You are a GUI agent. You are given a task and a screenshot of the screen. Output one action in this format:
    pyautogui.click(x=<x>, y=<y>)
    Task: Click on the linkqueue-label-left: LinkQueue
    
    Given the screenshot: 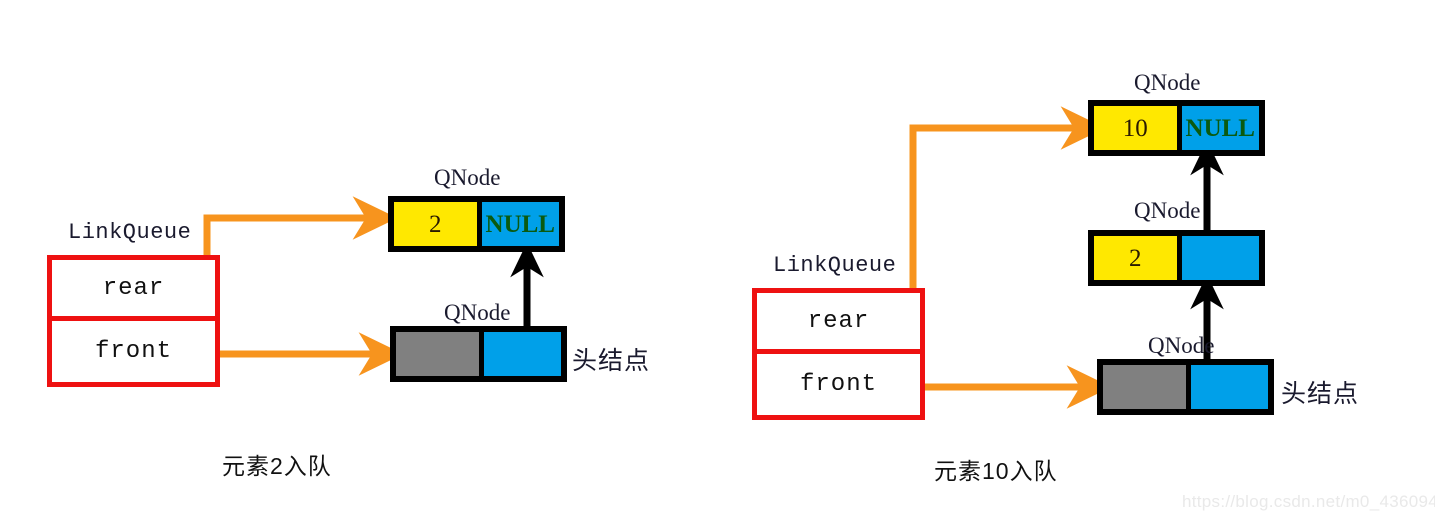 What is the action you would take?
    pyautogui.click(x=130, y=232)
    